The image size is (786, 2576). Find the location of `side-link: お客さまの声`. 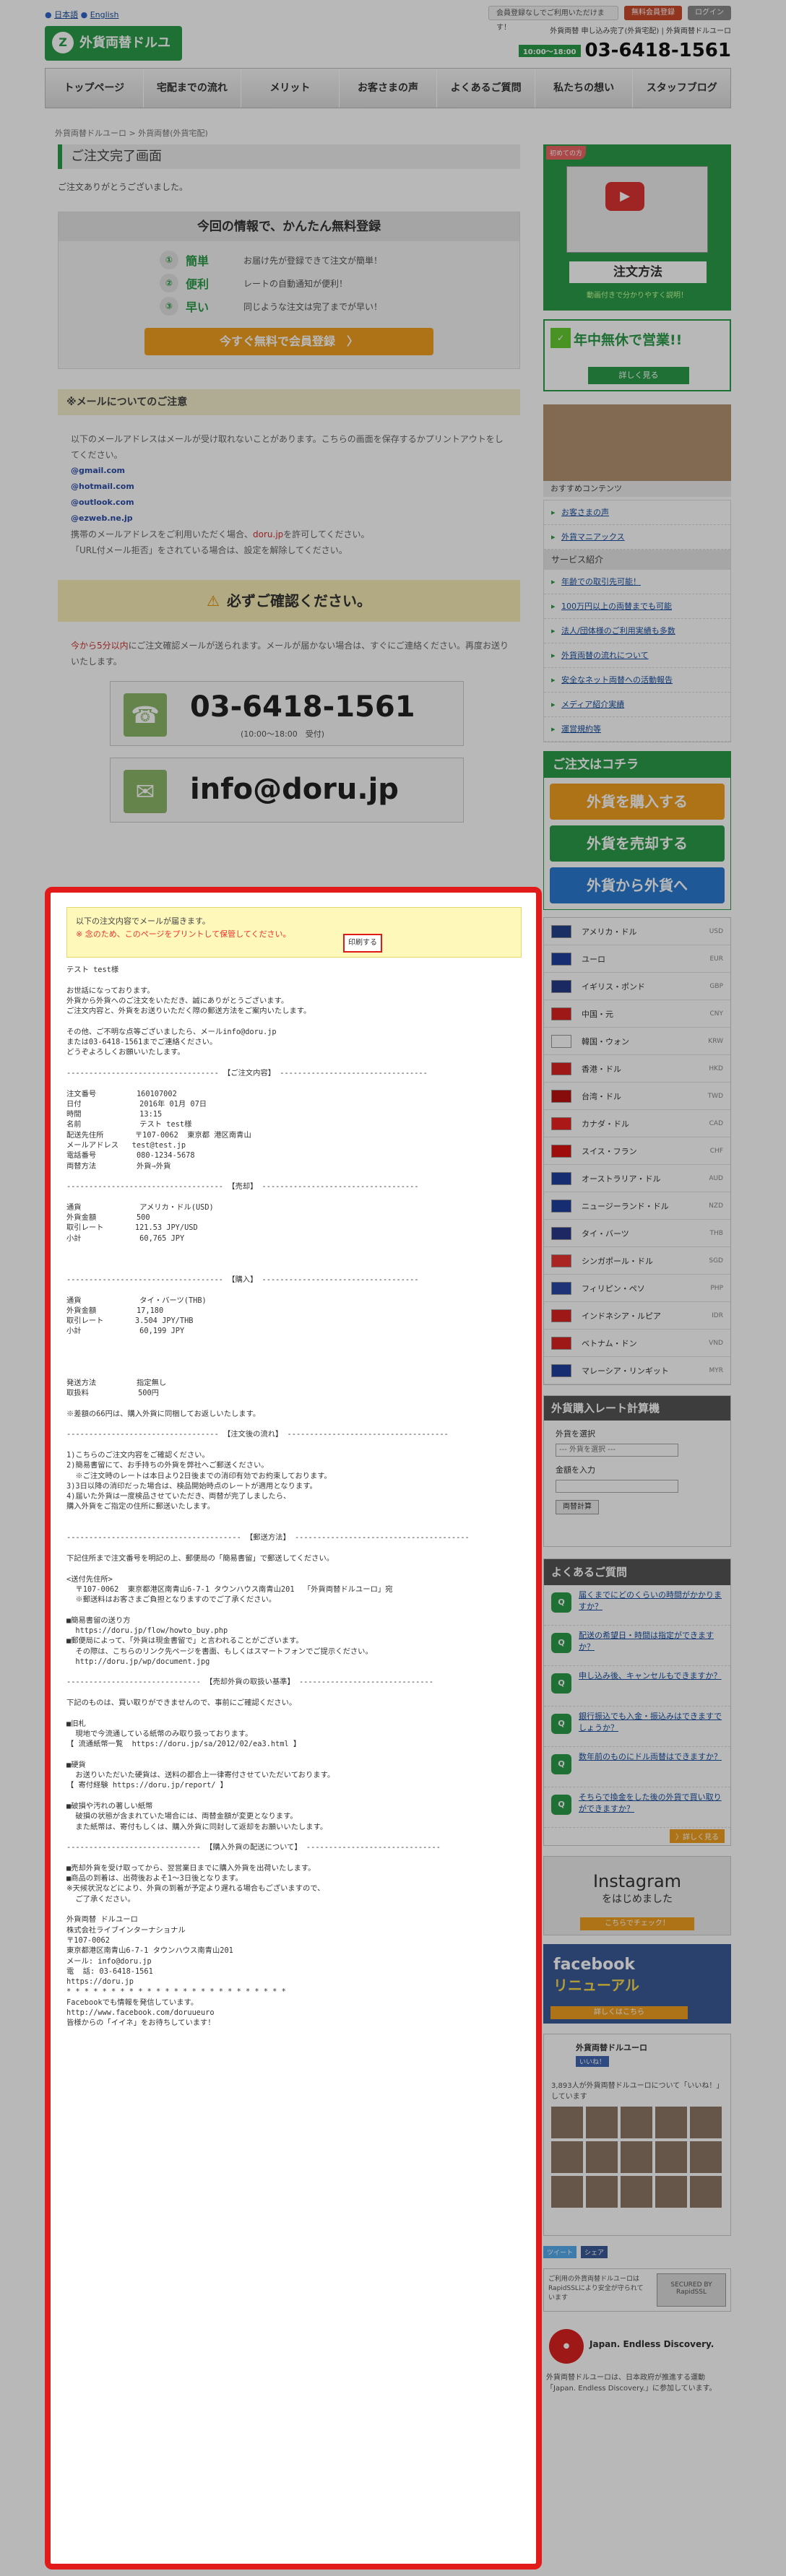

side-link: お客さまの声 is located at coordinates (637, 512).